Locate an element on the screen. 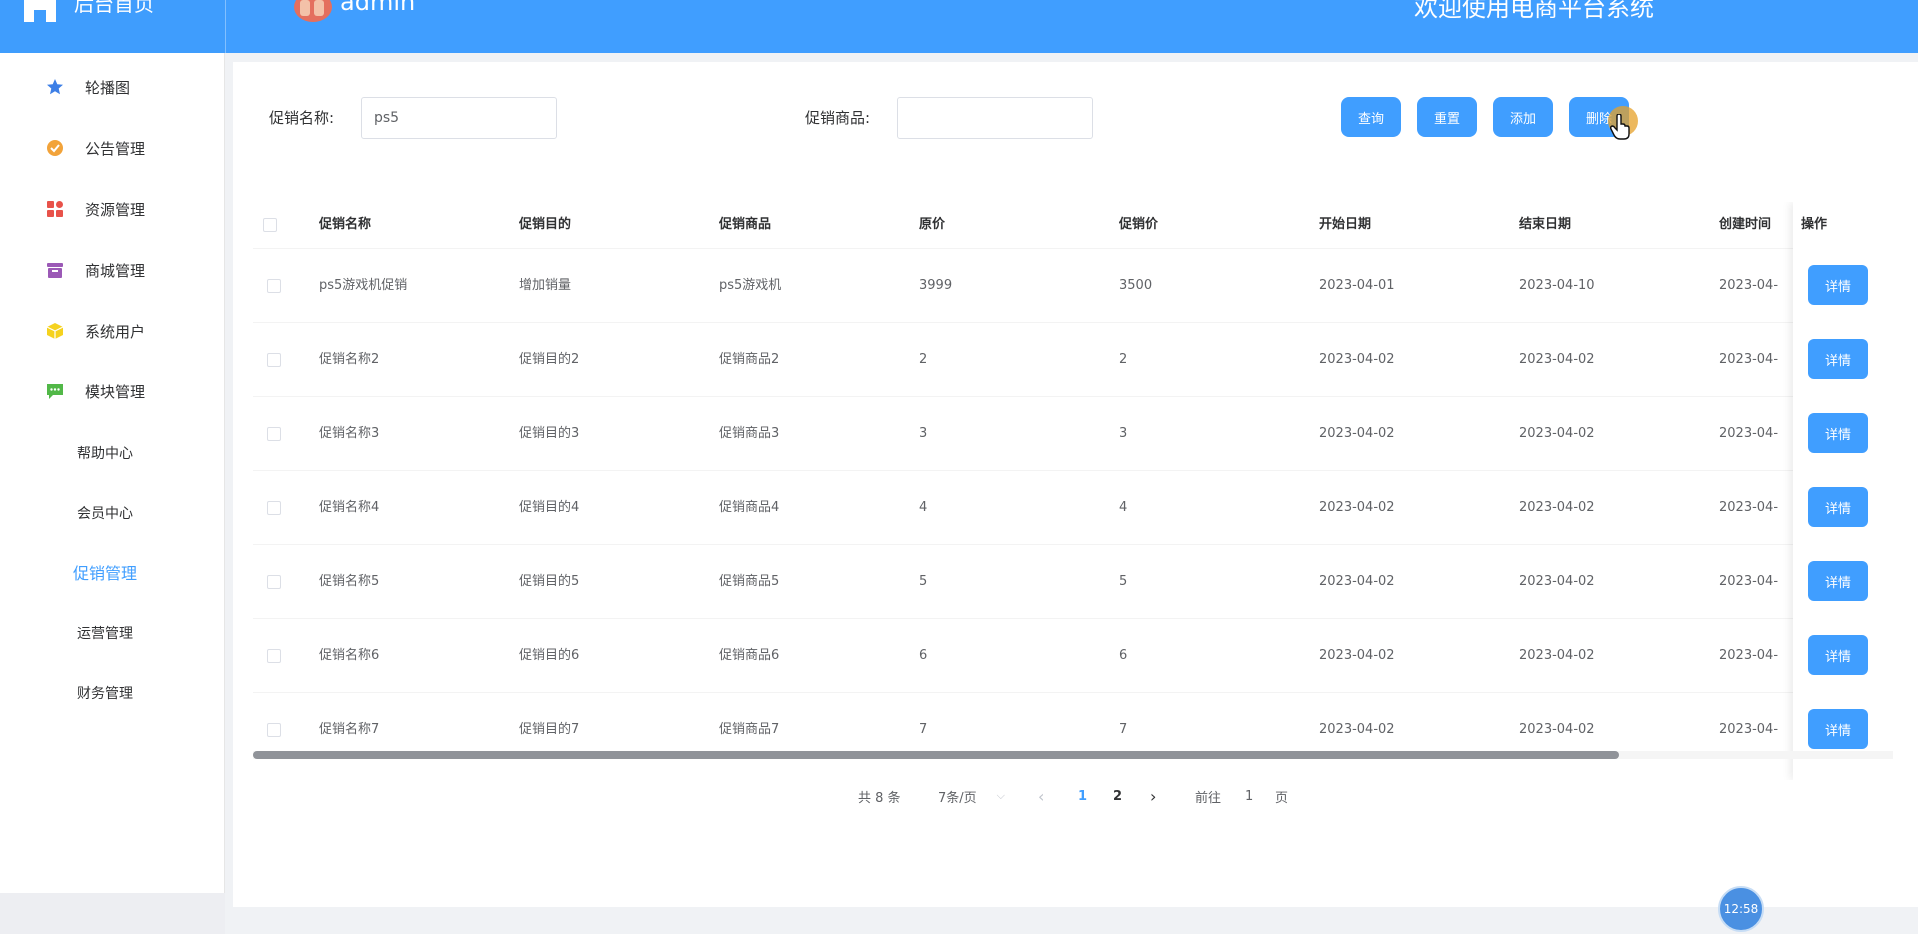 The height and width of the screenshot is (934, 1918). cell-name: 促销名称6 is located at coordinates (349, 655).